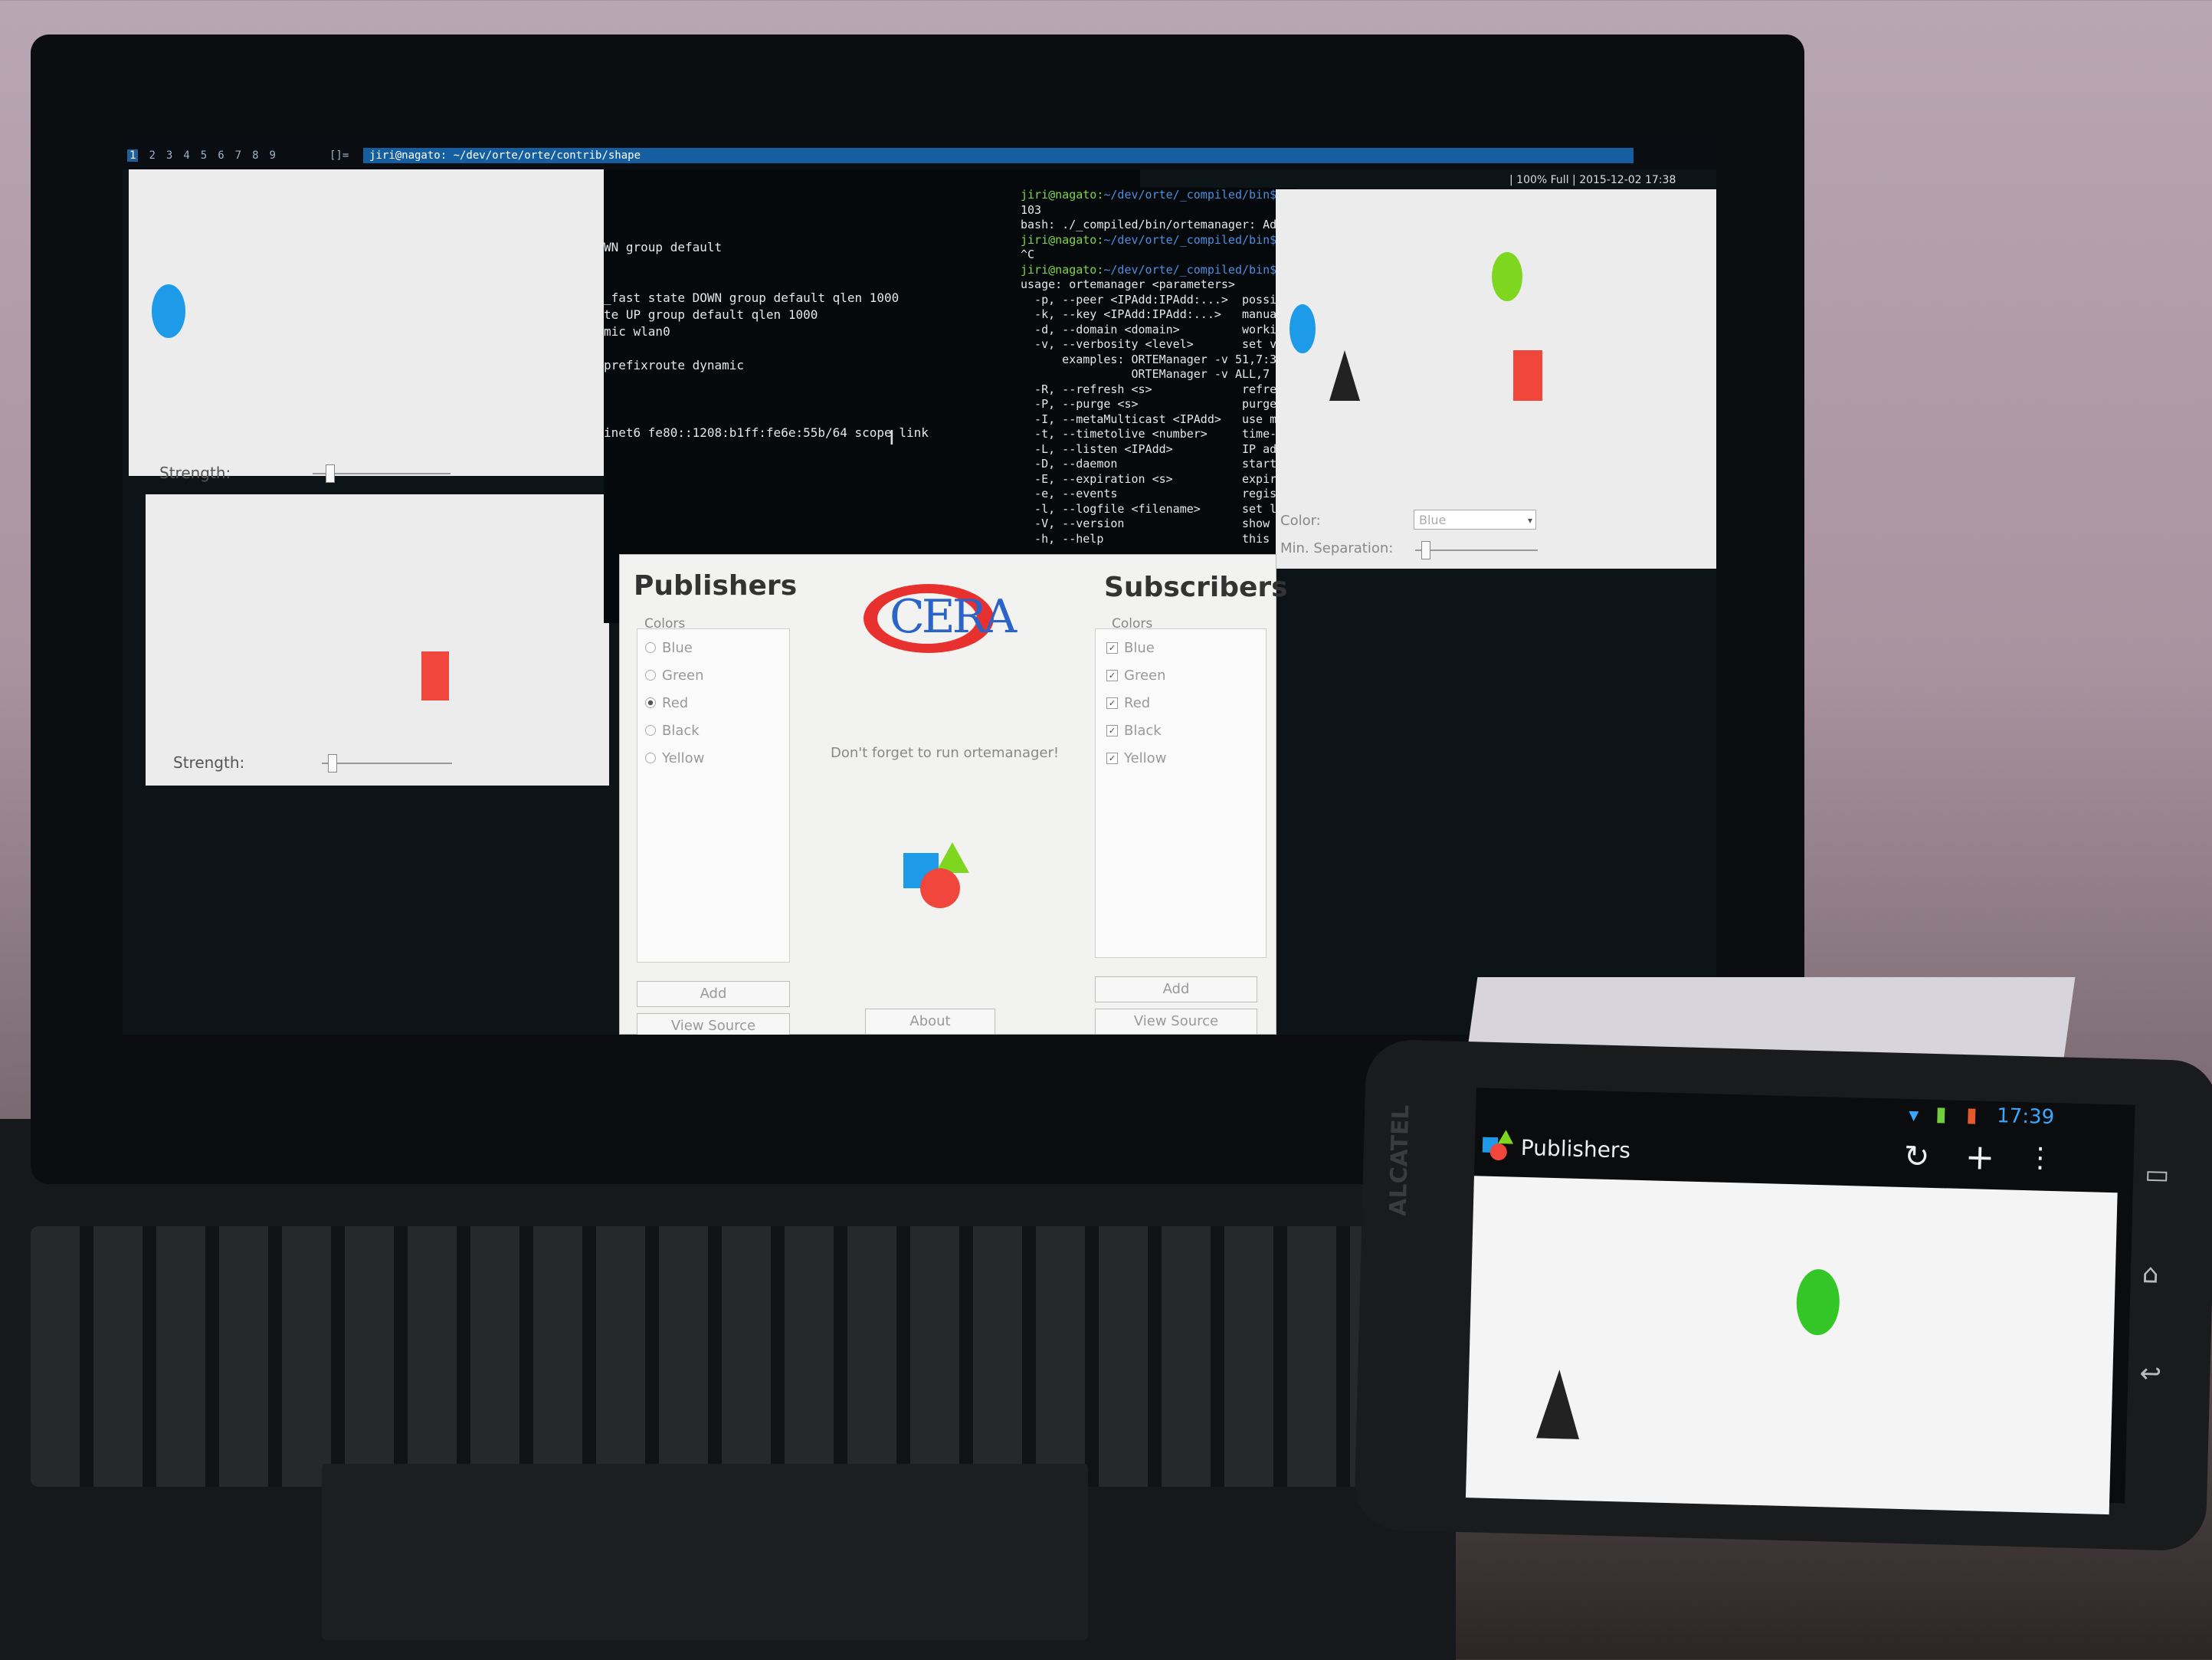  Describe the element at coordinates (1149, 508) in the screenshot. I see `terminal-line: -l, --logfile <filename> set l` at that location.